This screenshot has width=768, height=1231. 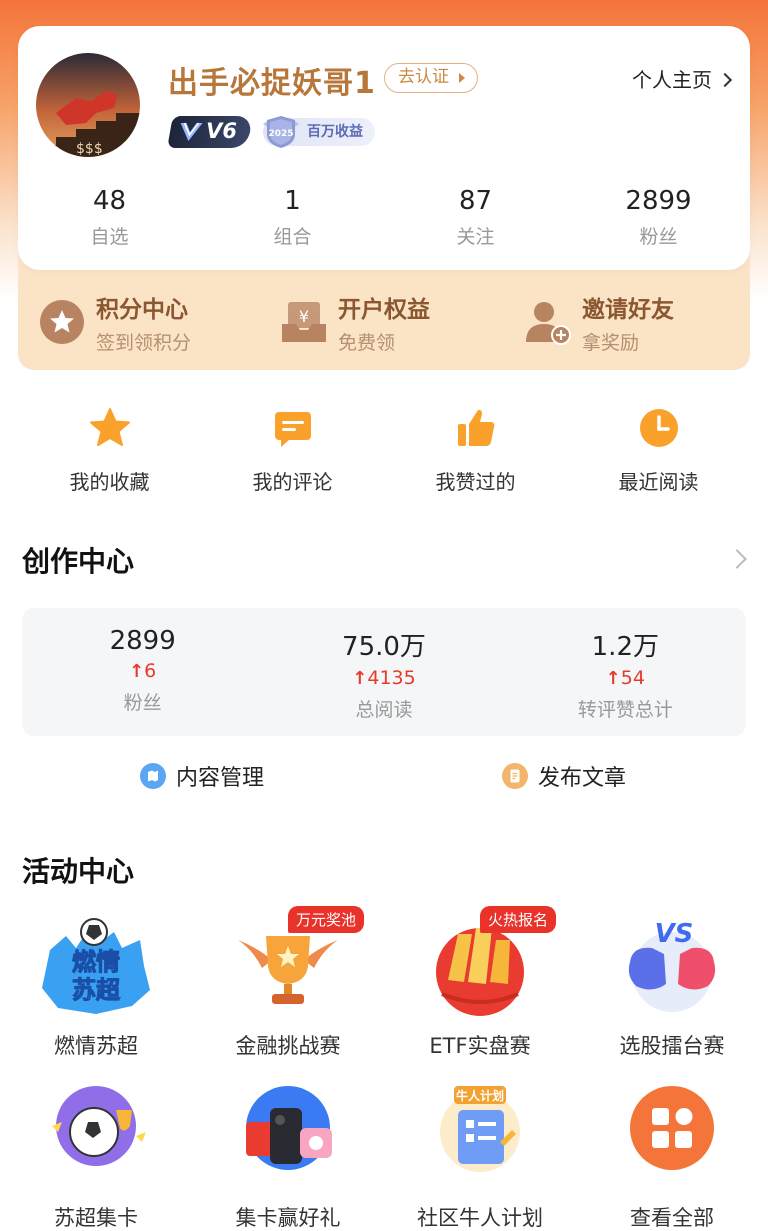 I want to click on thumbs-up-icon, so click(x=475, y=427).